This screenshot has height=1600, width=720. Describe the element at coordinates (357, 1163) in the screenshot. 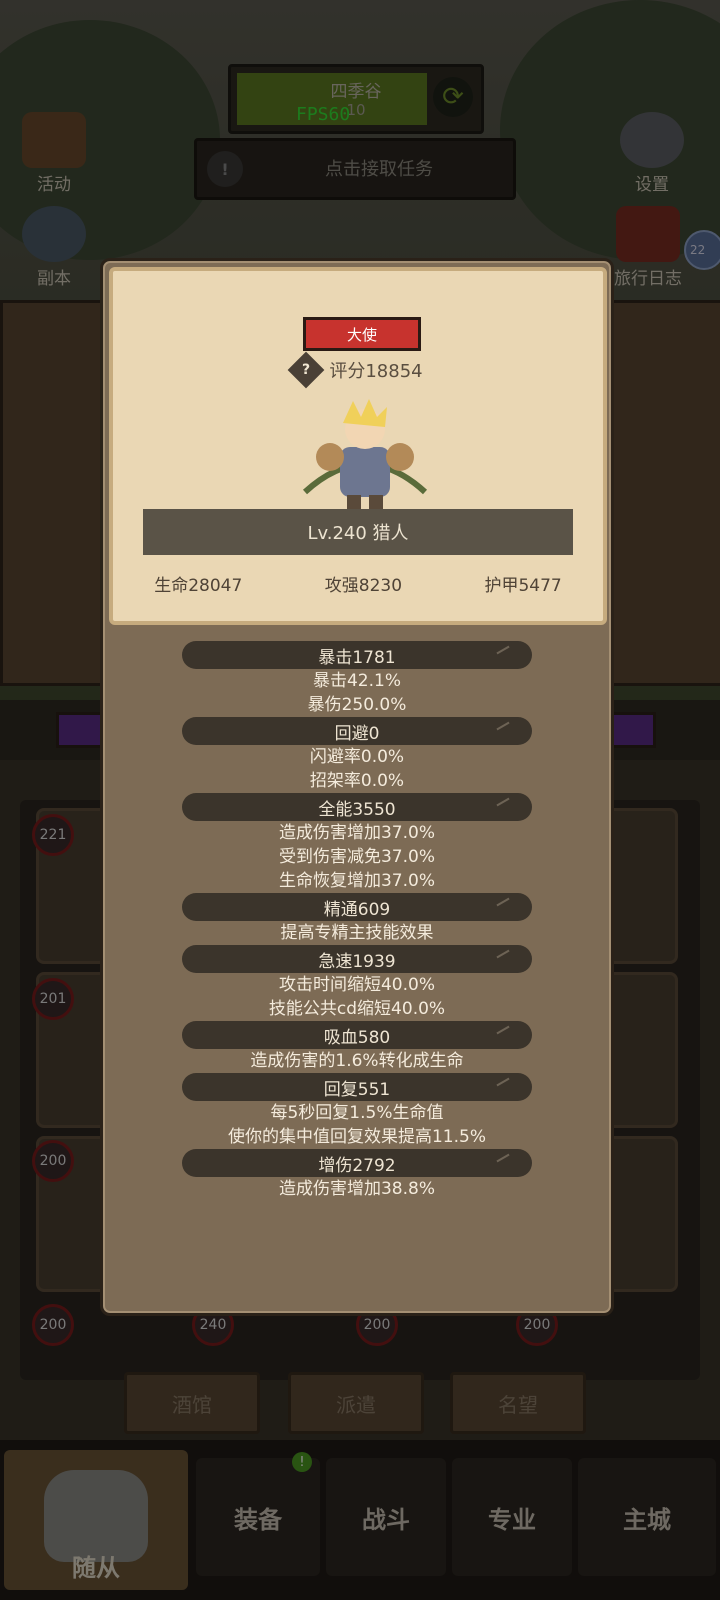

I see `stat-header: 增伤2792` at that location.